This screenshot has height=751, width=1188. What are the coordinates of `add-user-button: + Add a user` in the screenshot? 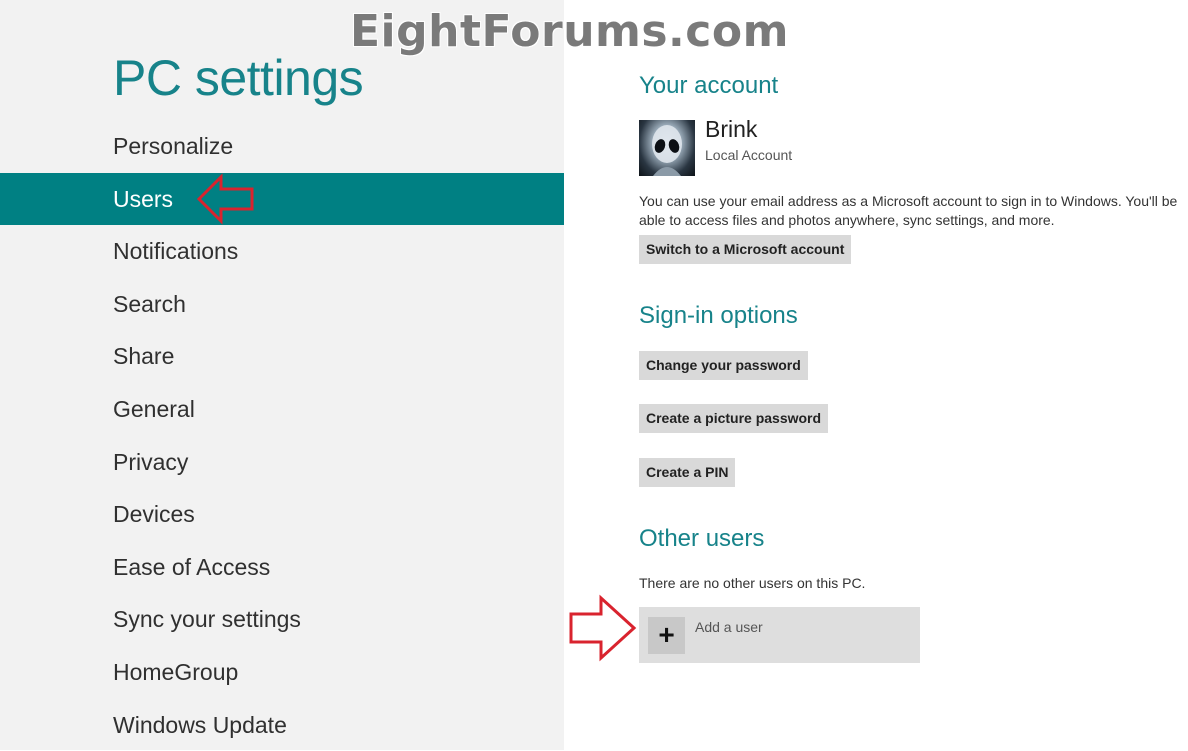 It's located at (779, 635).